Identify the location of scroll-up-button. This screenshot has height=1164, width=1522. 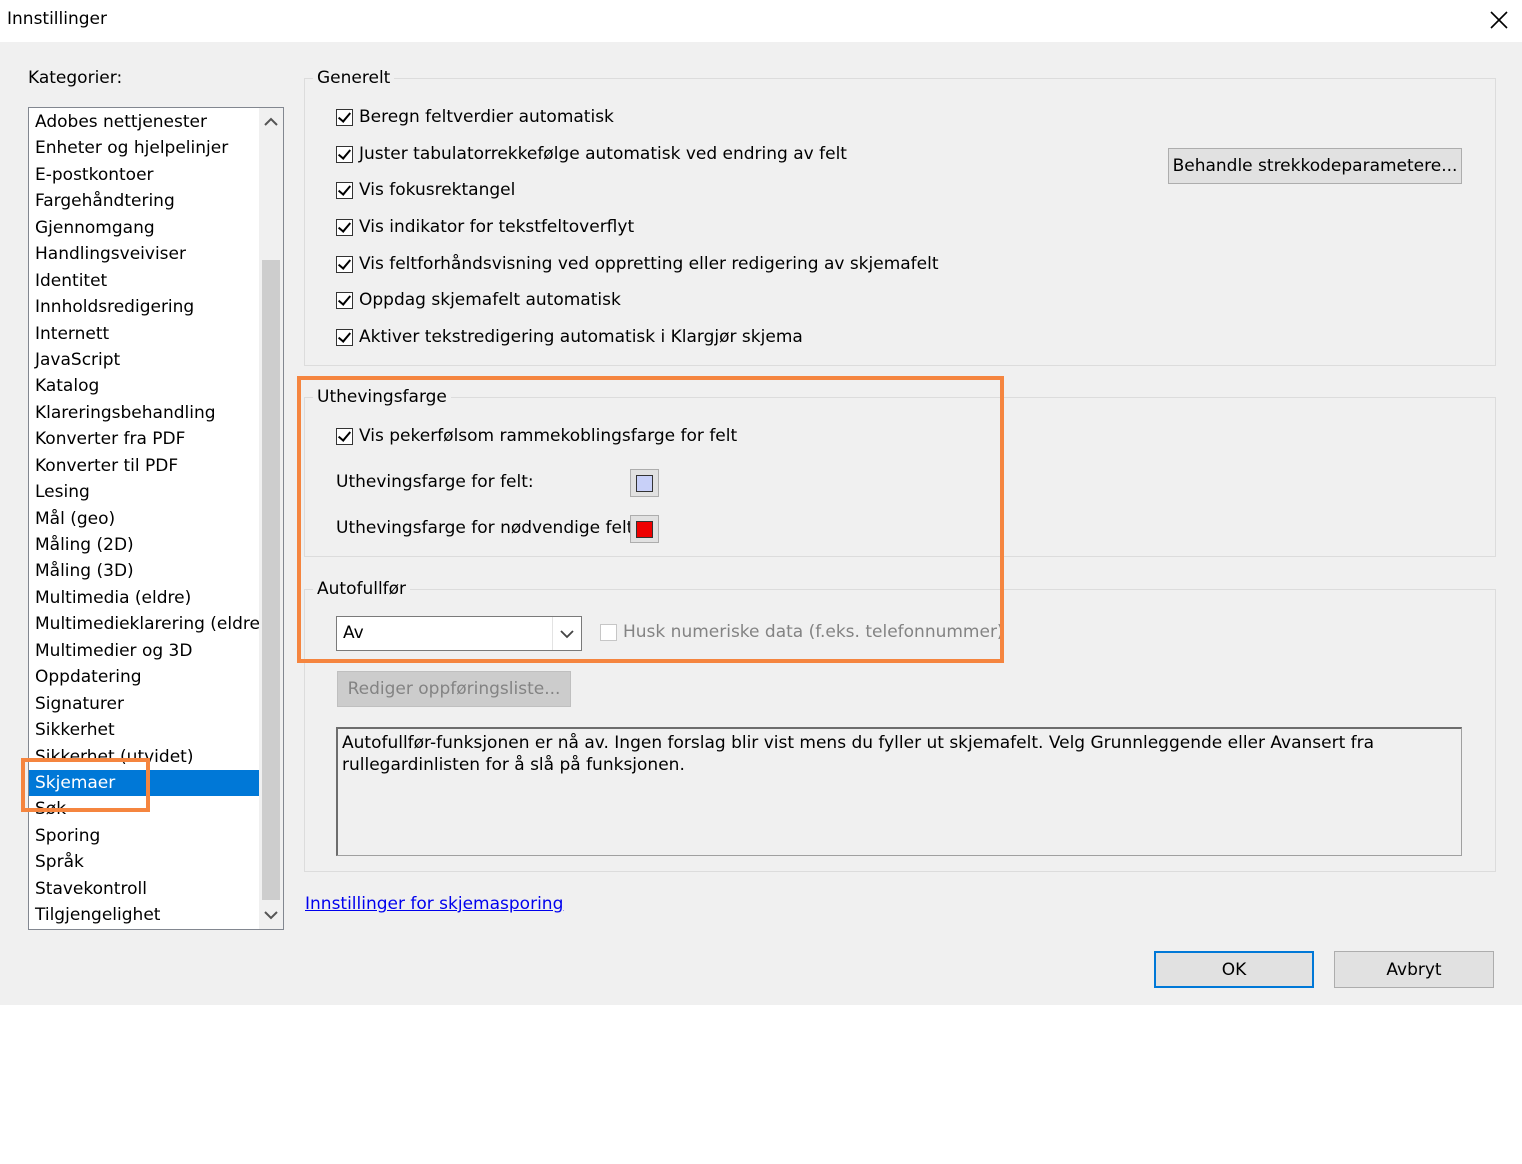
(271, 122).